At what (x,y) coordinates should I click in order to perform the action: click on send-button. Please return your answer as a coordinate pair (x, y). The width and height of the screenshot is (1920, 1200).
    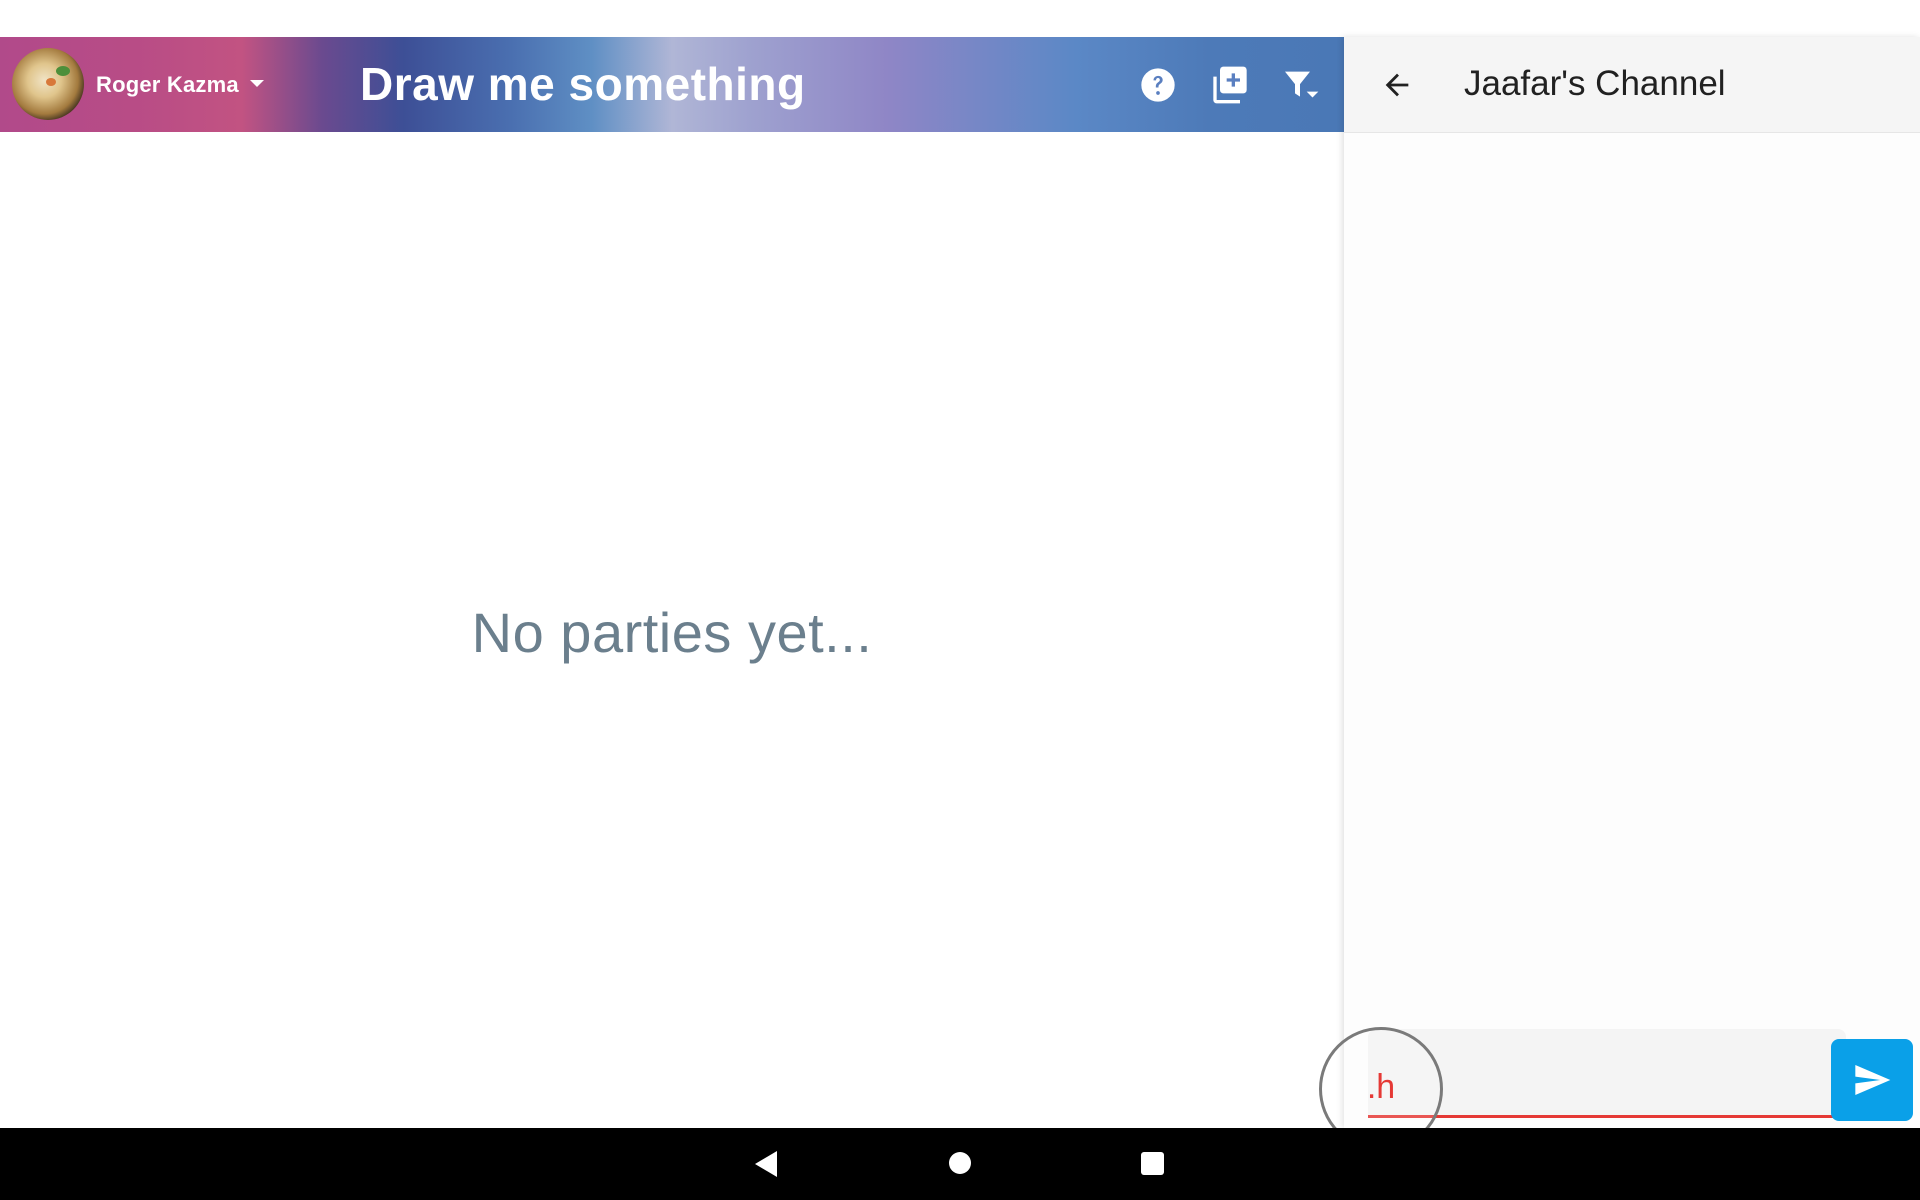
    Looking at the image, I should click on (1872, 1080).